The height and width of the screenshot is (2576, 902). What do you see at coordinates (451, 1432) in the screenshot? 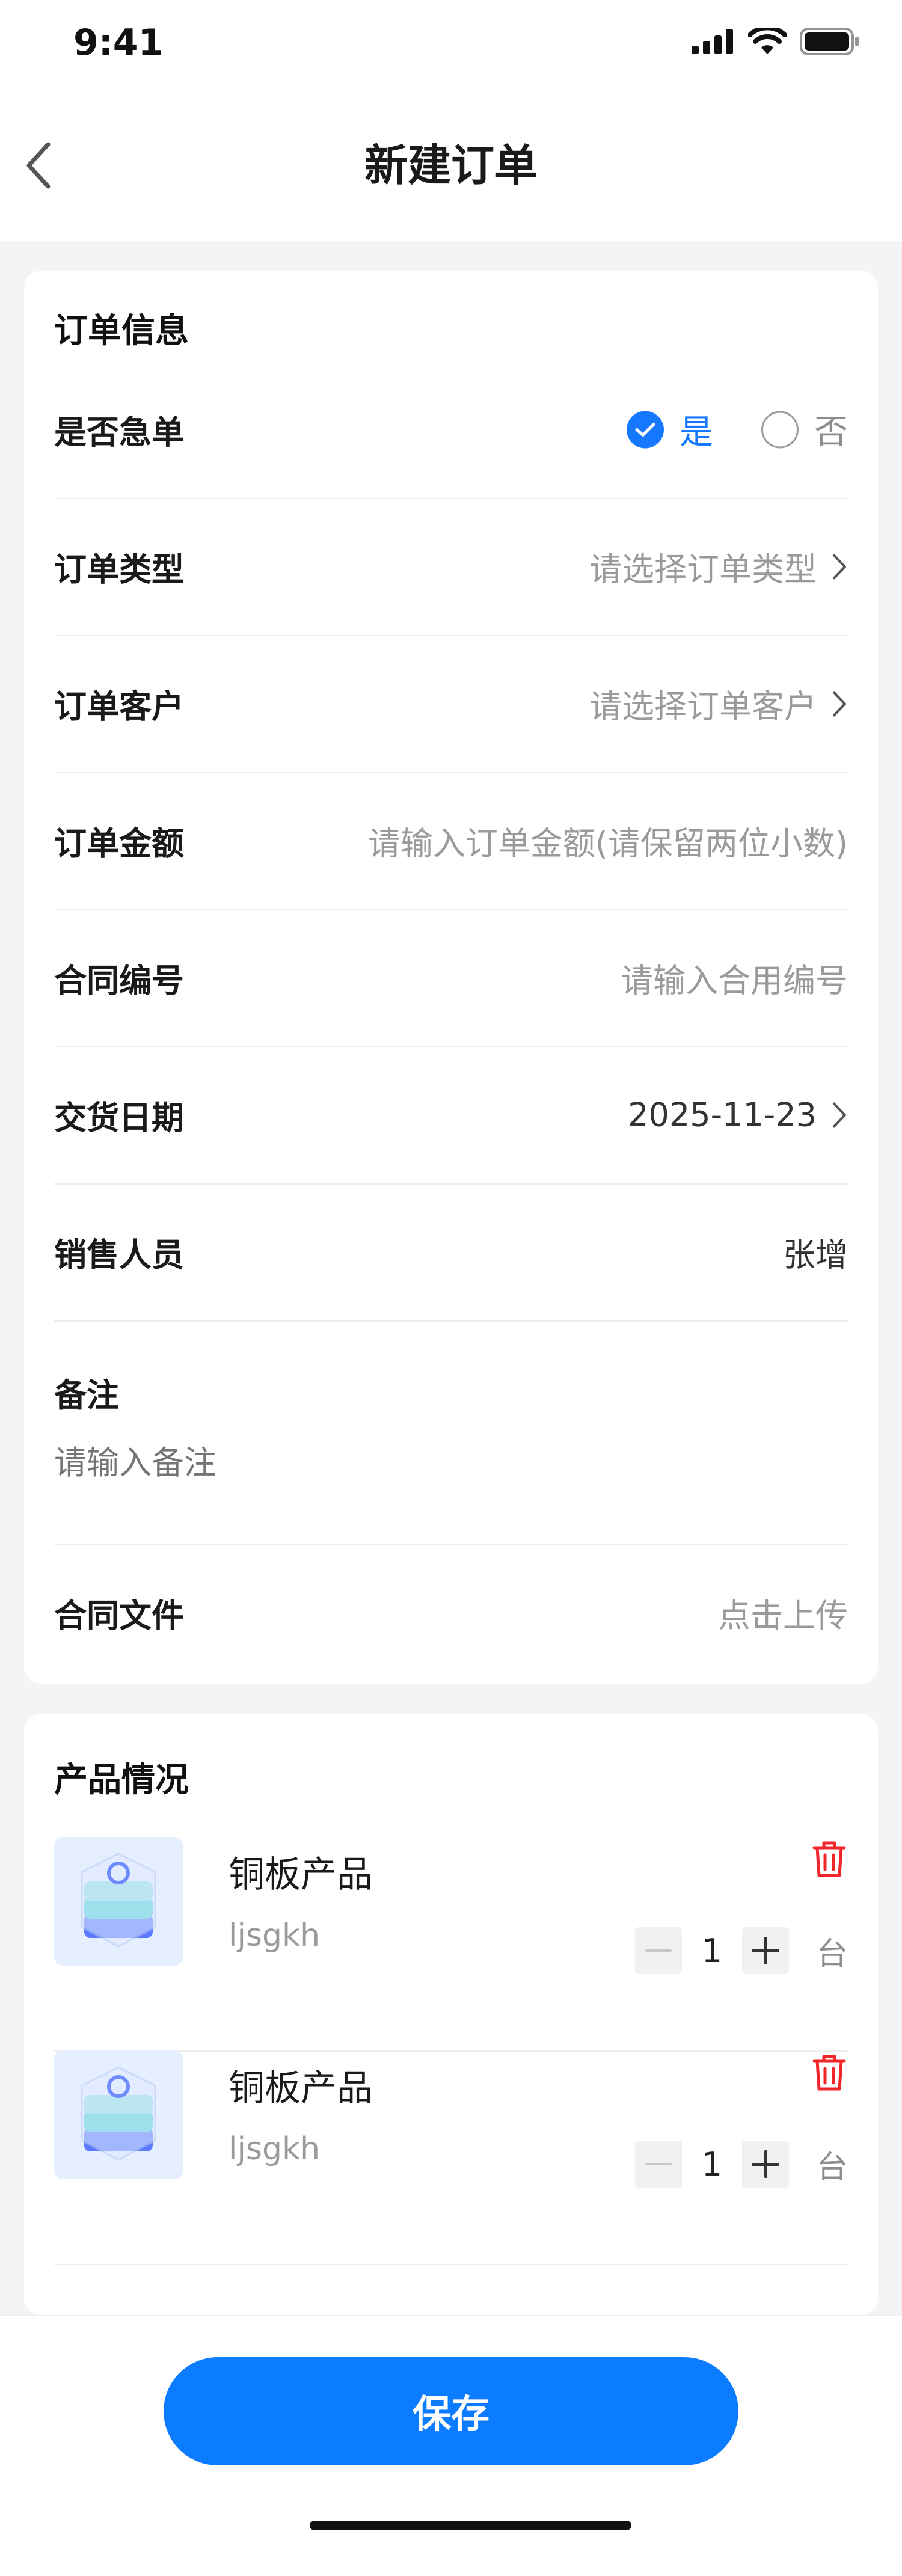
I see `row-remark: 备注` at bounding box center [451, 1432].